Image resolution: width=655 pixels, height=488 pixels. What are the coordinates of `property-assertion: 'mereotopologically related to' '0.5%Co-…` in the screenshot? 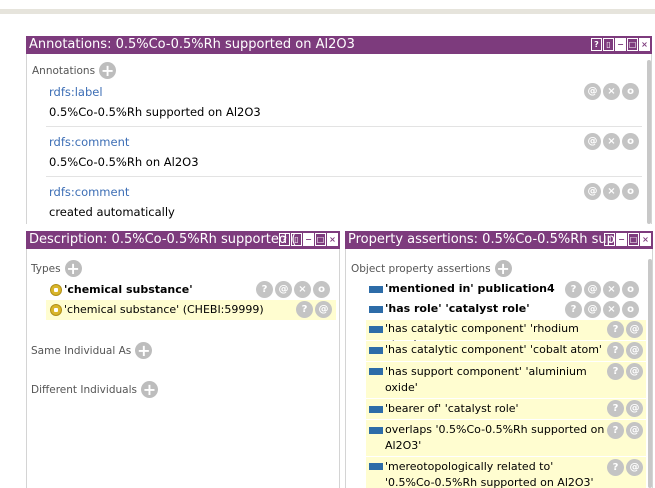 It's located at (495, 473).